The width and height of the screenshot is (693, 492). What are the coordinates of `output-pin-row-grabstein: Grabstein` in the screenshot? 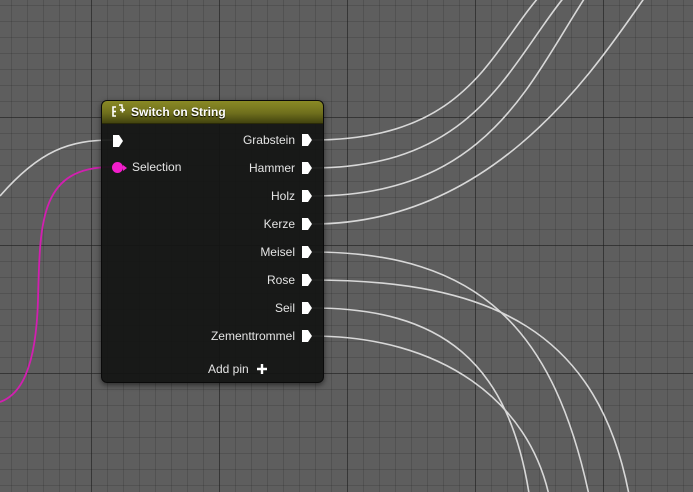 It's located at (212, 140).